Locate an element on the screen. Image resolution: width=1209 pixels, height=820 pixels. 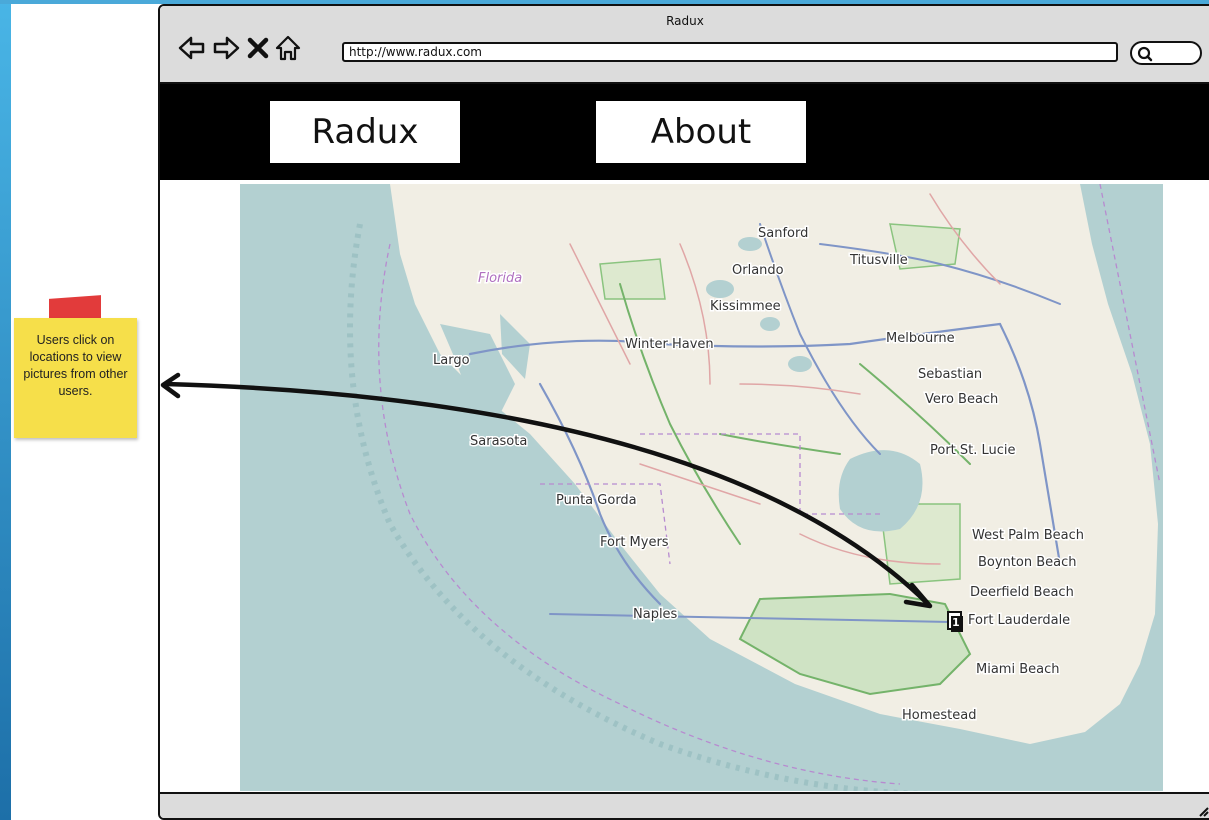
map-label-homestead: Homestead is located at coordinates (939, 715).